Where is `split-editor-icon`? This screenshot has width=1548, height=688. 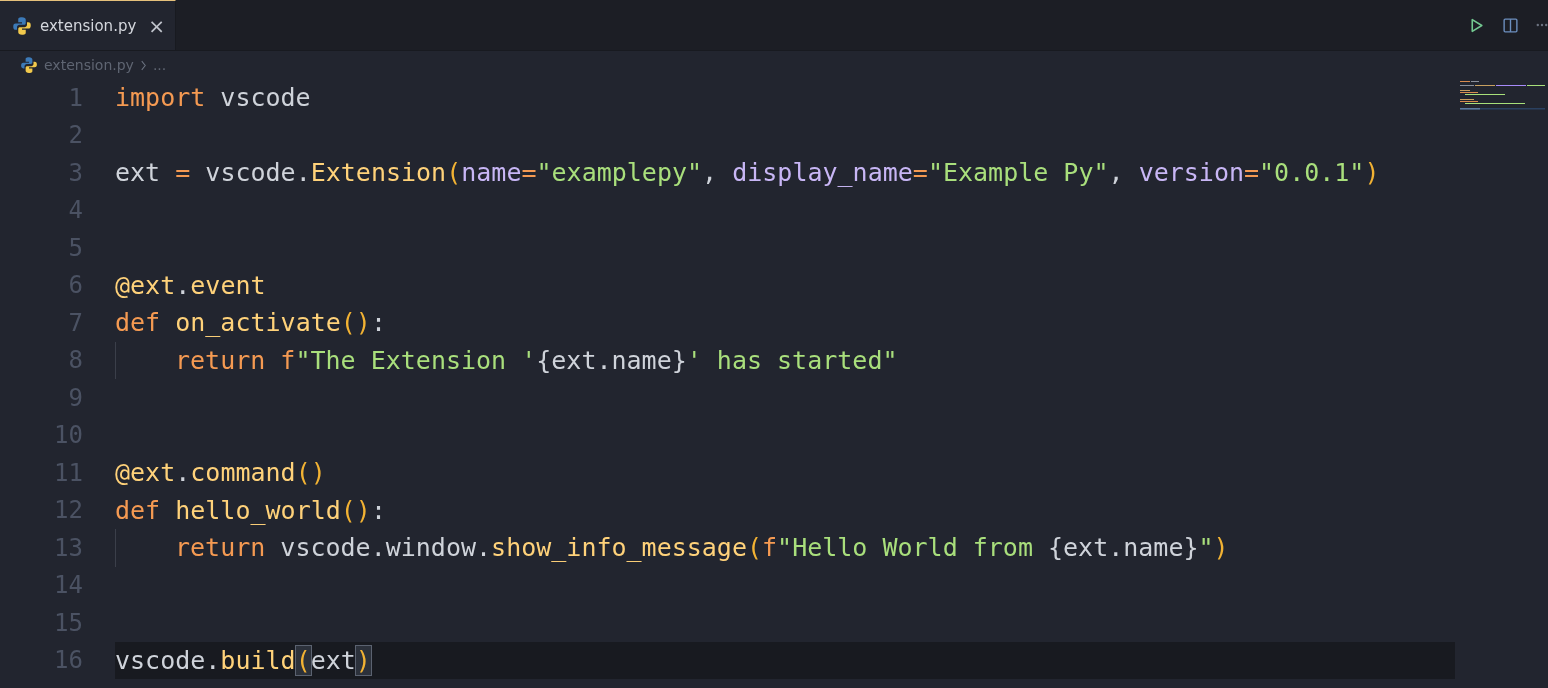 split-editor-icon is located at coordinates (1510, 25).